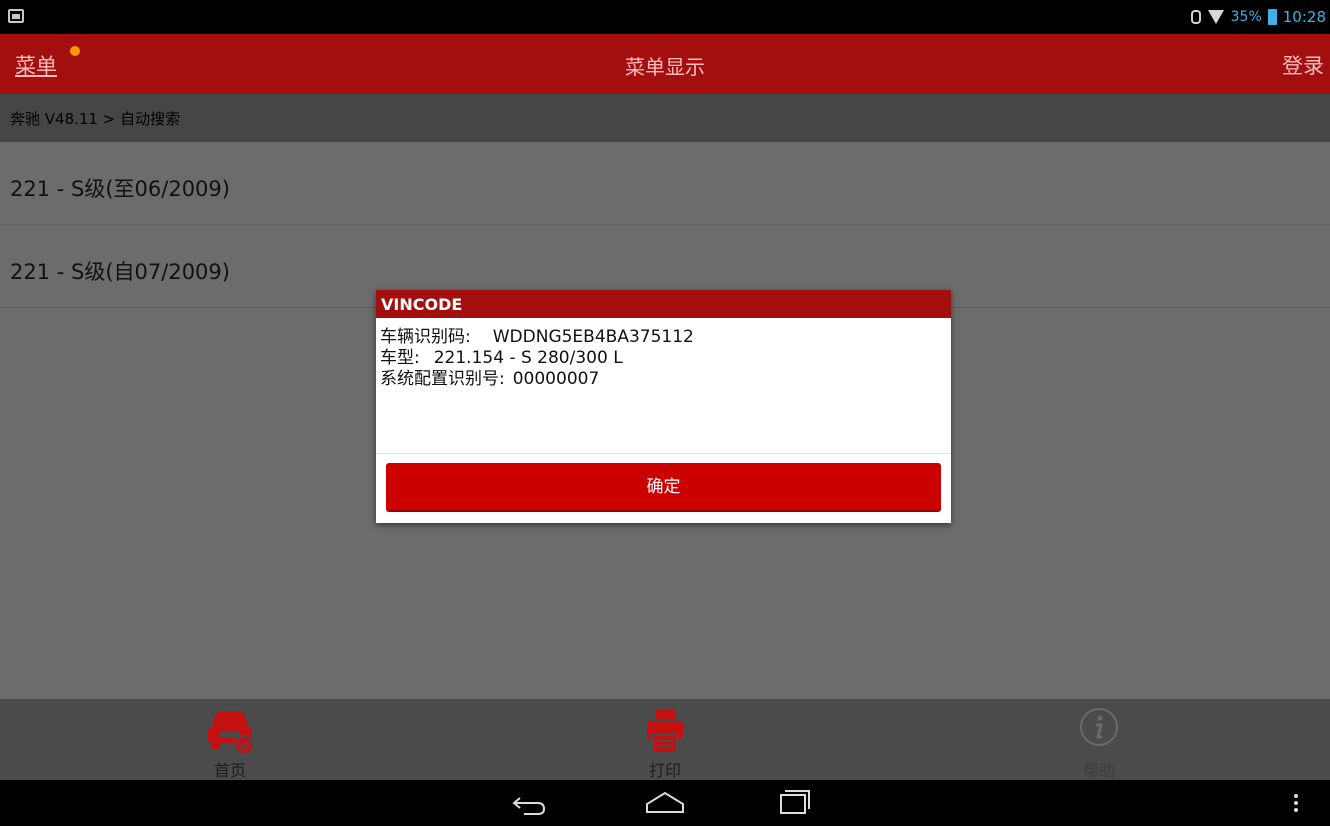  What do you see at coordinates (593, 337) in the screenshot?
I see `vin-value: WDDNG5EB4BA375112` at bounding box center [593, 337].